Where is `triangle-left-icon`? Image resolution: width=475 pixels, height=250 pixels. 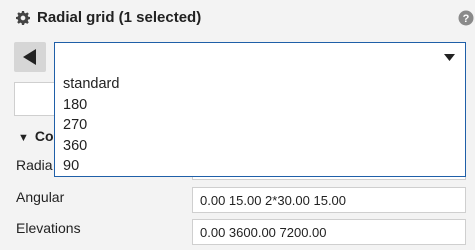
triangle-left-icon is located at coordinates (29, 57).